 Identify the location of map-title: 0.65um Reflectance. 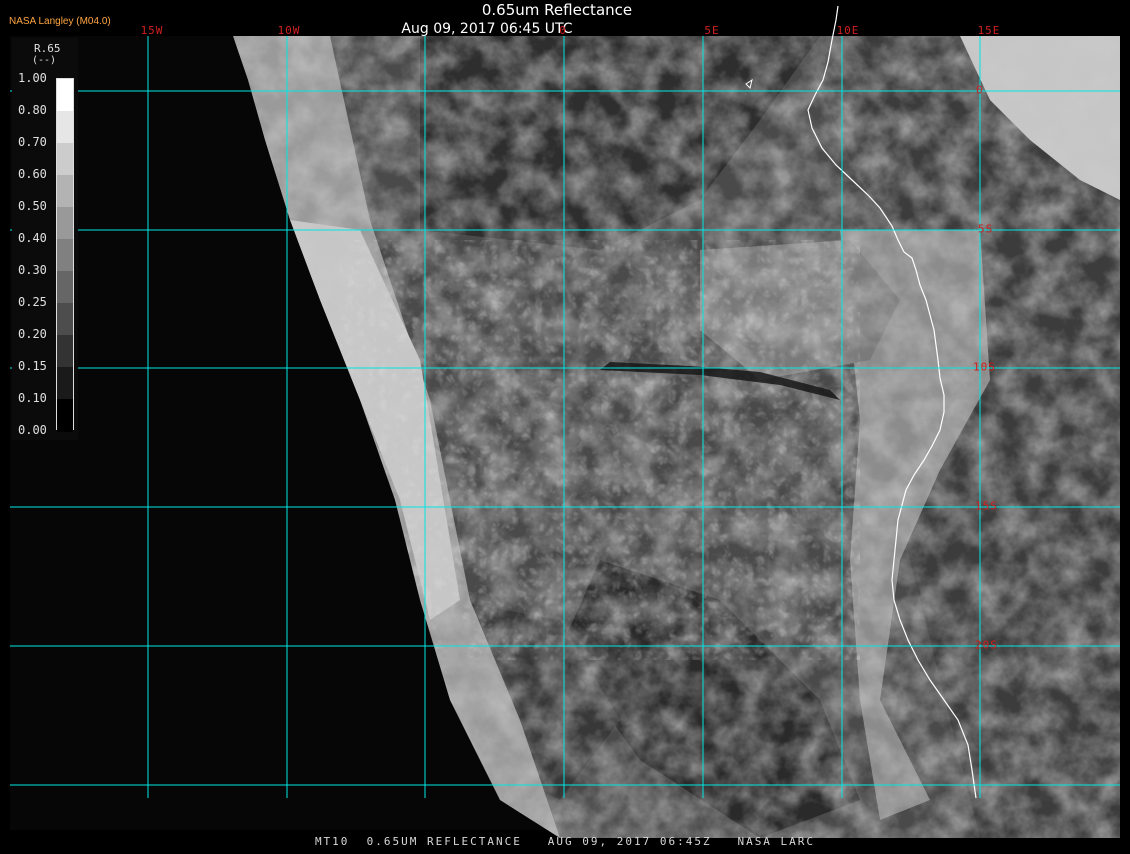
(557, 10).